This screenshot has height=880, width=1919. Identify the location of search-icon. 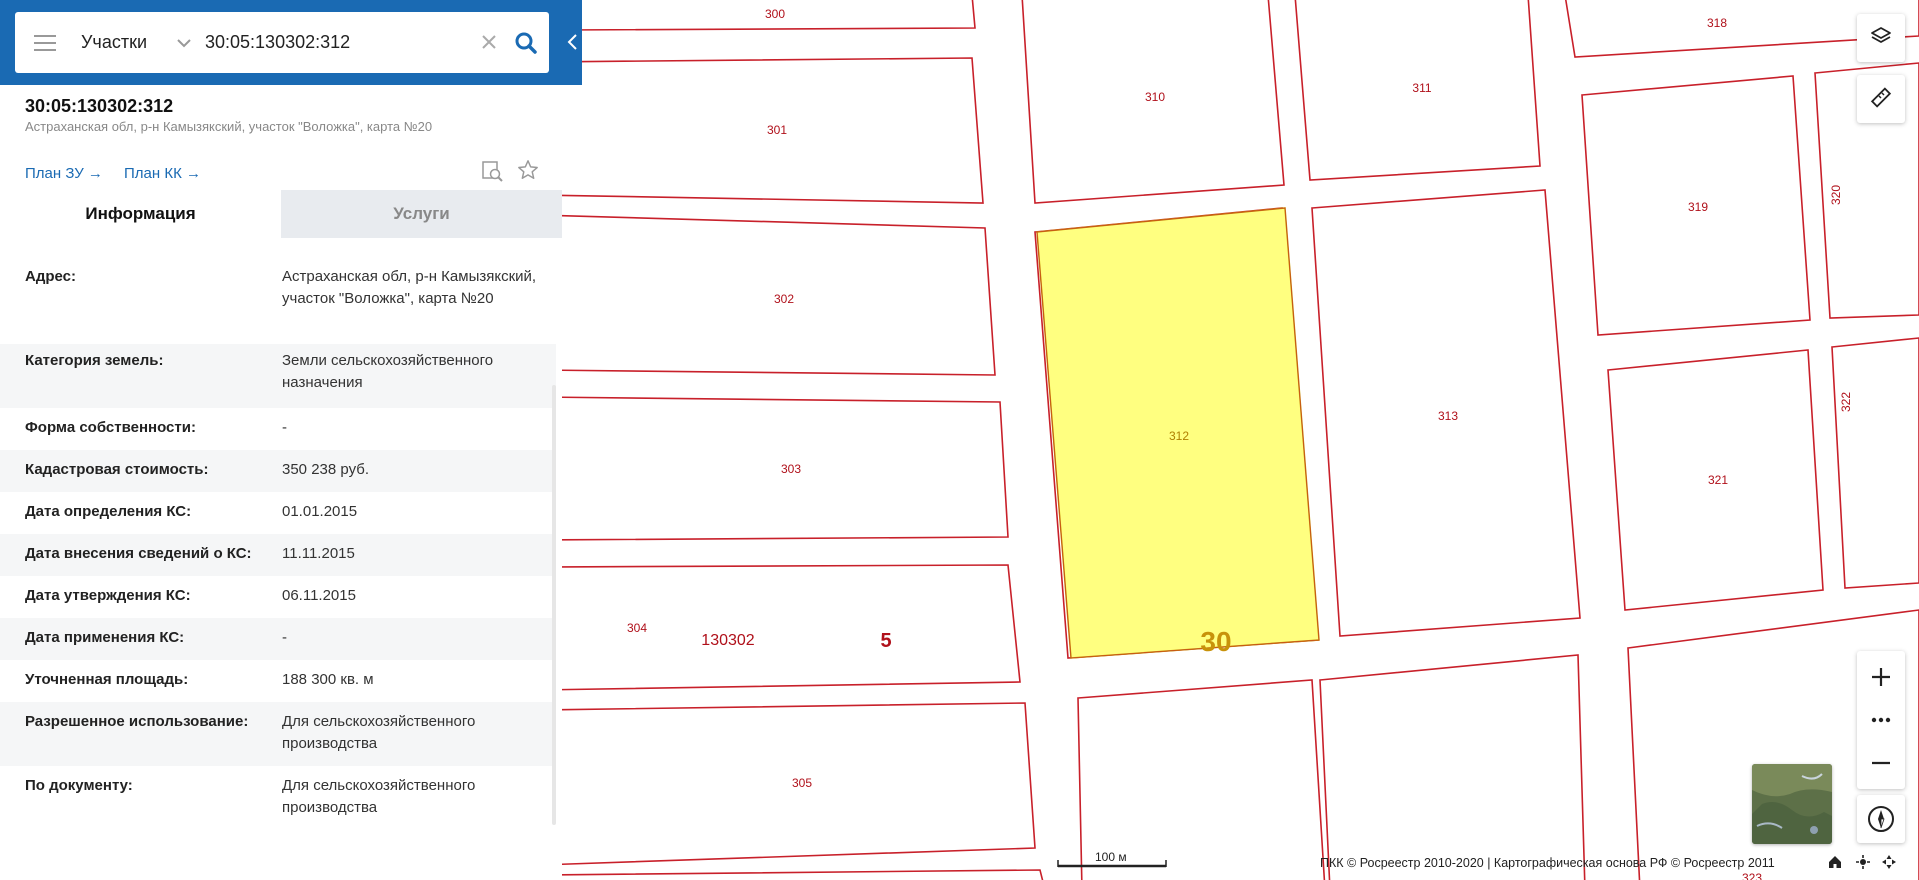
(526, 42).